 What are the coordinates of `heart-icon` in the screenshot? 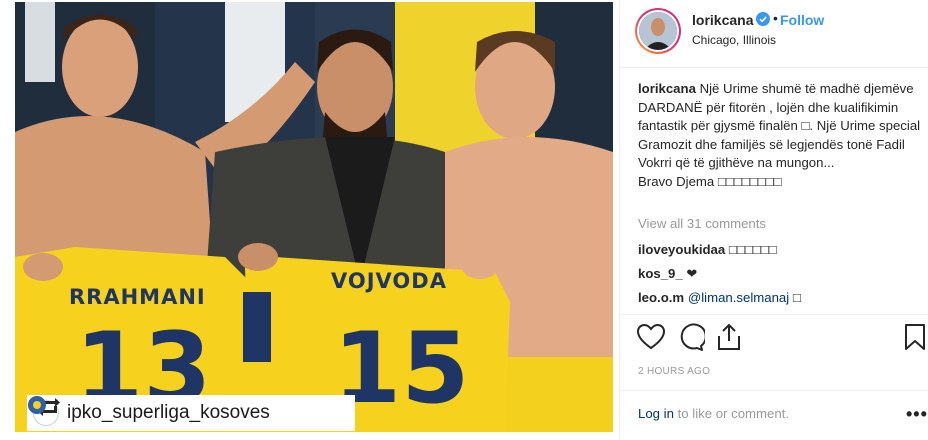 It's located at (651, 337).